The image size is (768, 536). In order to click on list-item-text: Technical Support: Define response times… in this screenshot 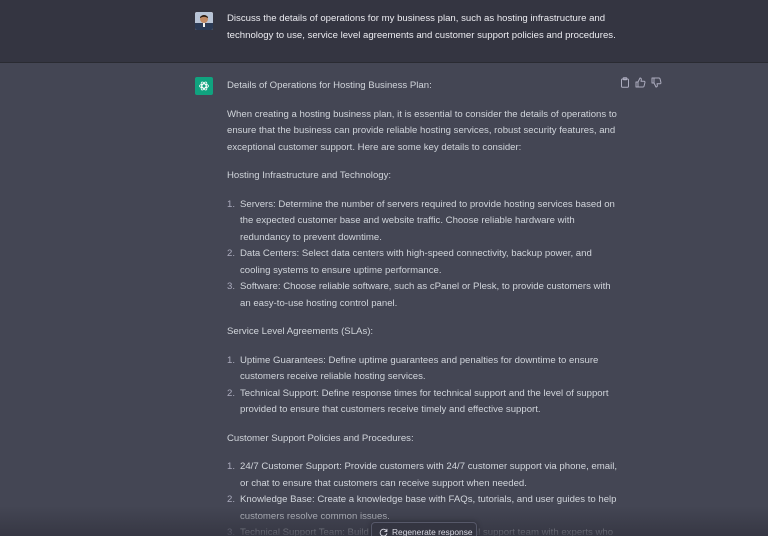, I will do `click(424, 401)`.